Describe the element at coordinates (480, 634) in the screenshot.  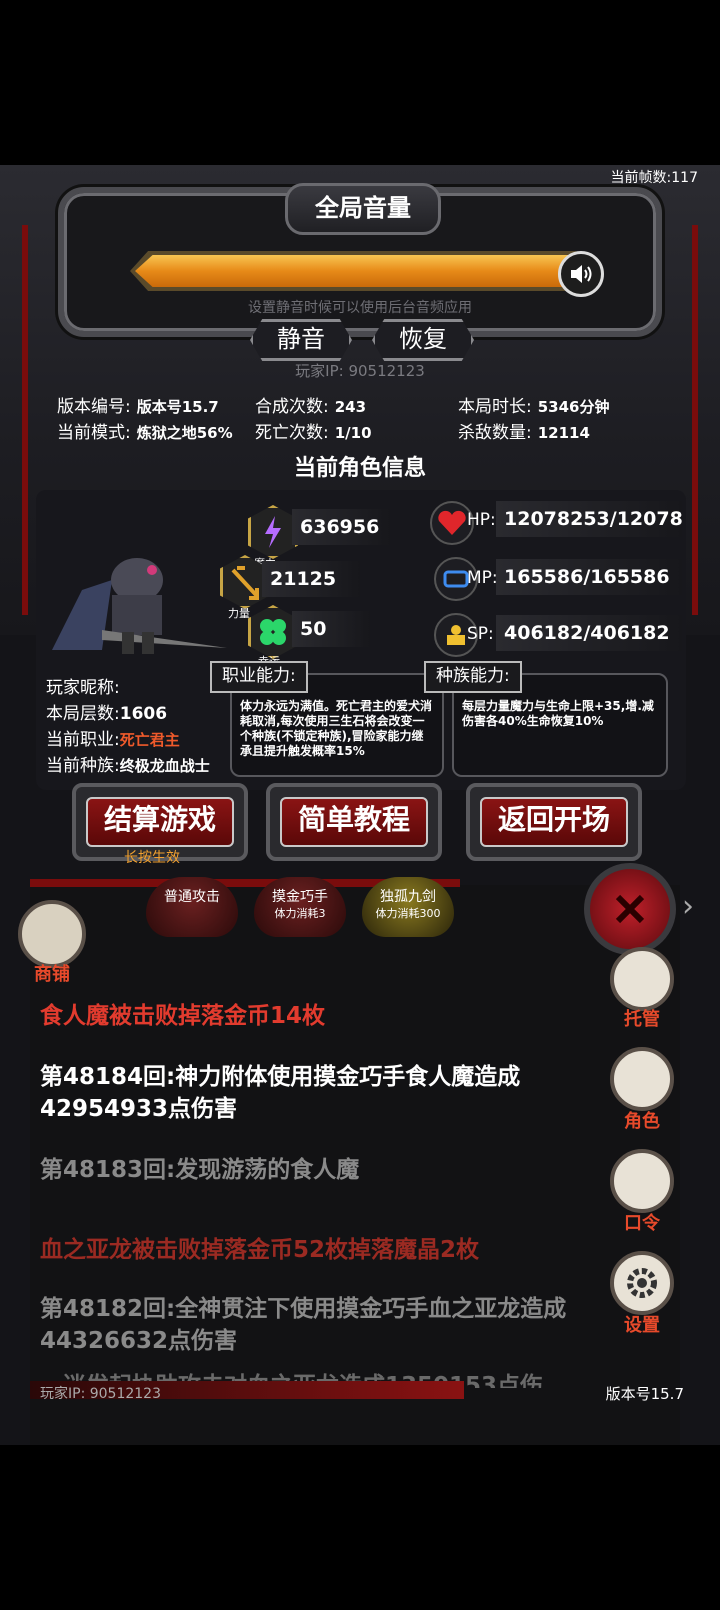
I see `sp-label: SP:` at that location.